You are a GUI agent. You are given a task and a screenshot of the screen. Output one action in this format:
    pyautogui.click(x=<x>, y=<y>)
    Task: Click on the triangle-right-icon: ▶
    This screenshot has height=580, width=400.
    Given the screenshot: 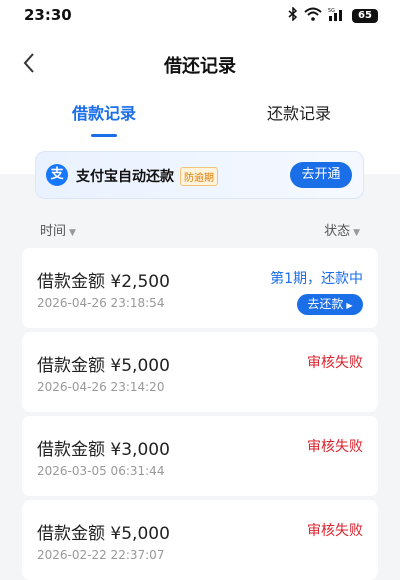 What is the action you would take?
    pyautogui.click(x=349, y=305)
    